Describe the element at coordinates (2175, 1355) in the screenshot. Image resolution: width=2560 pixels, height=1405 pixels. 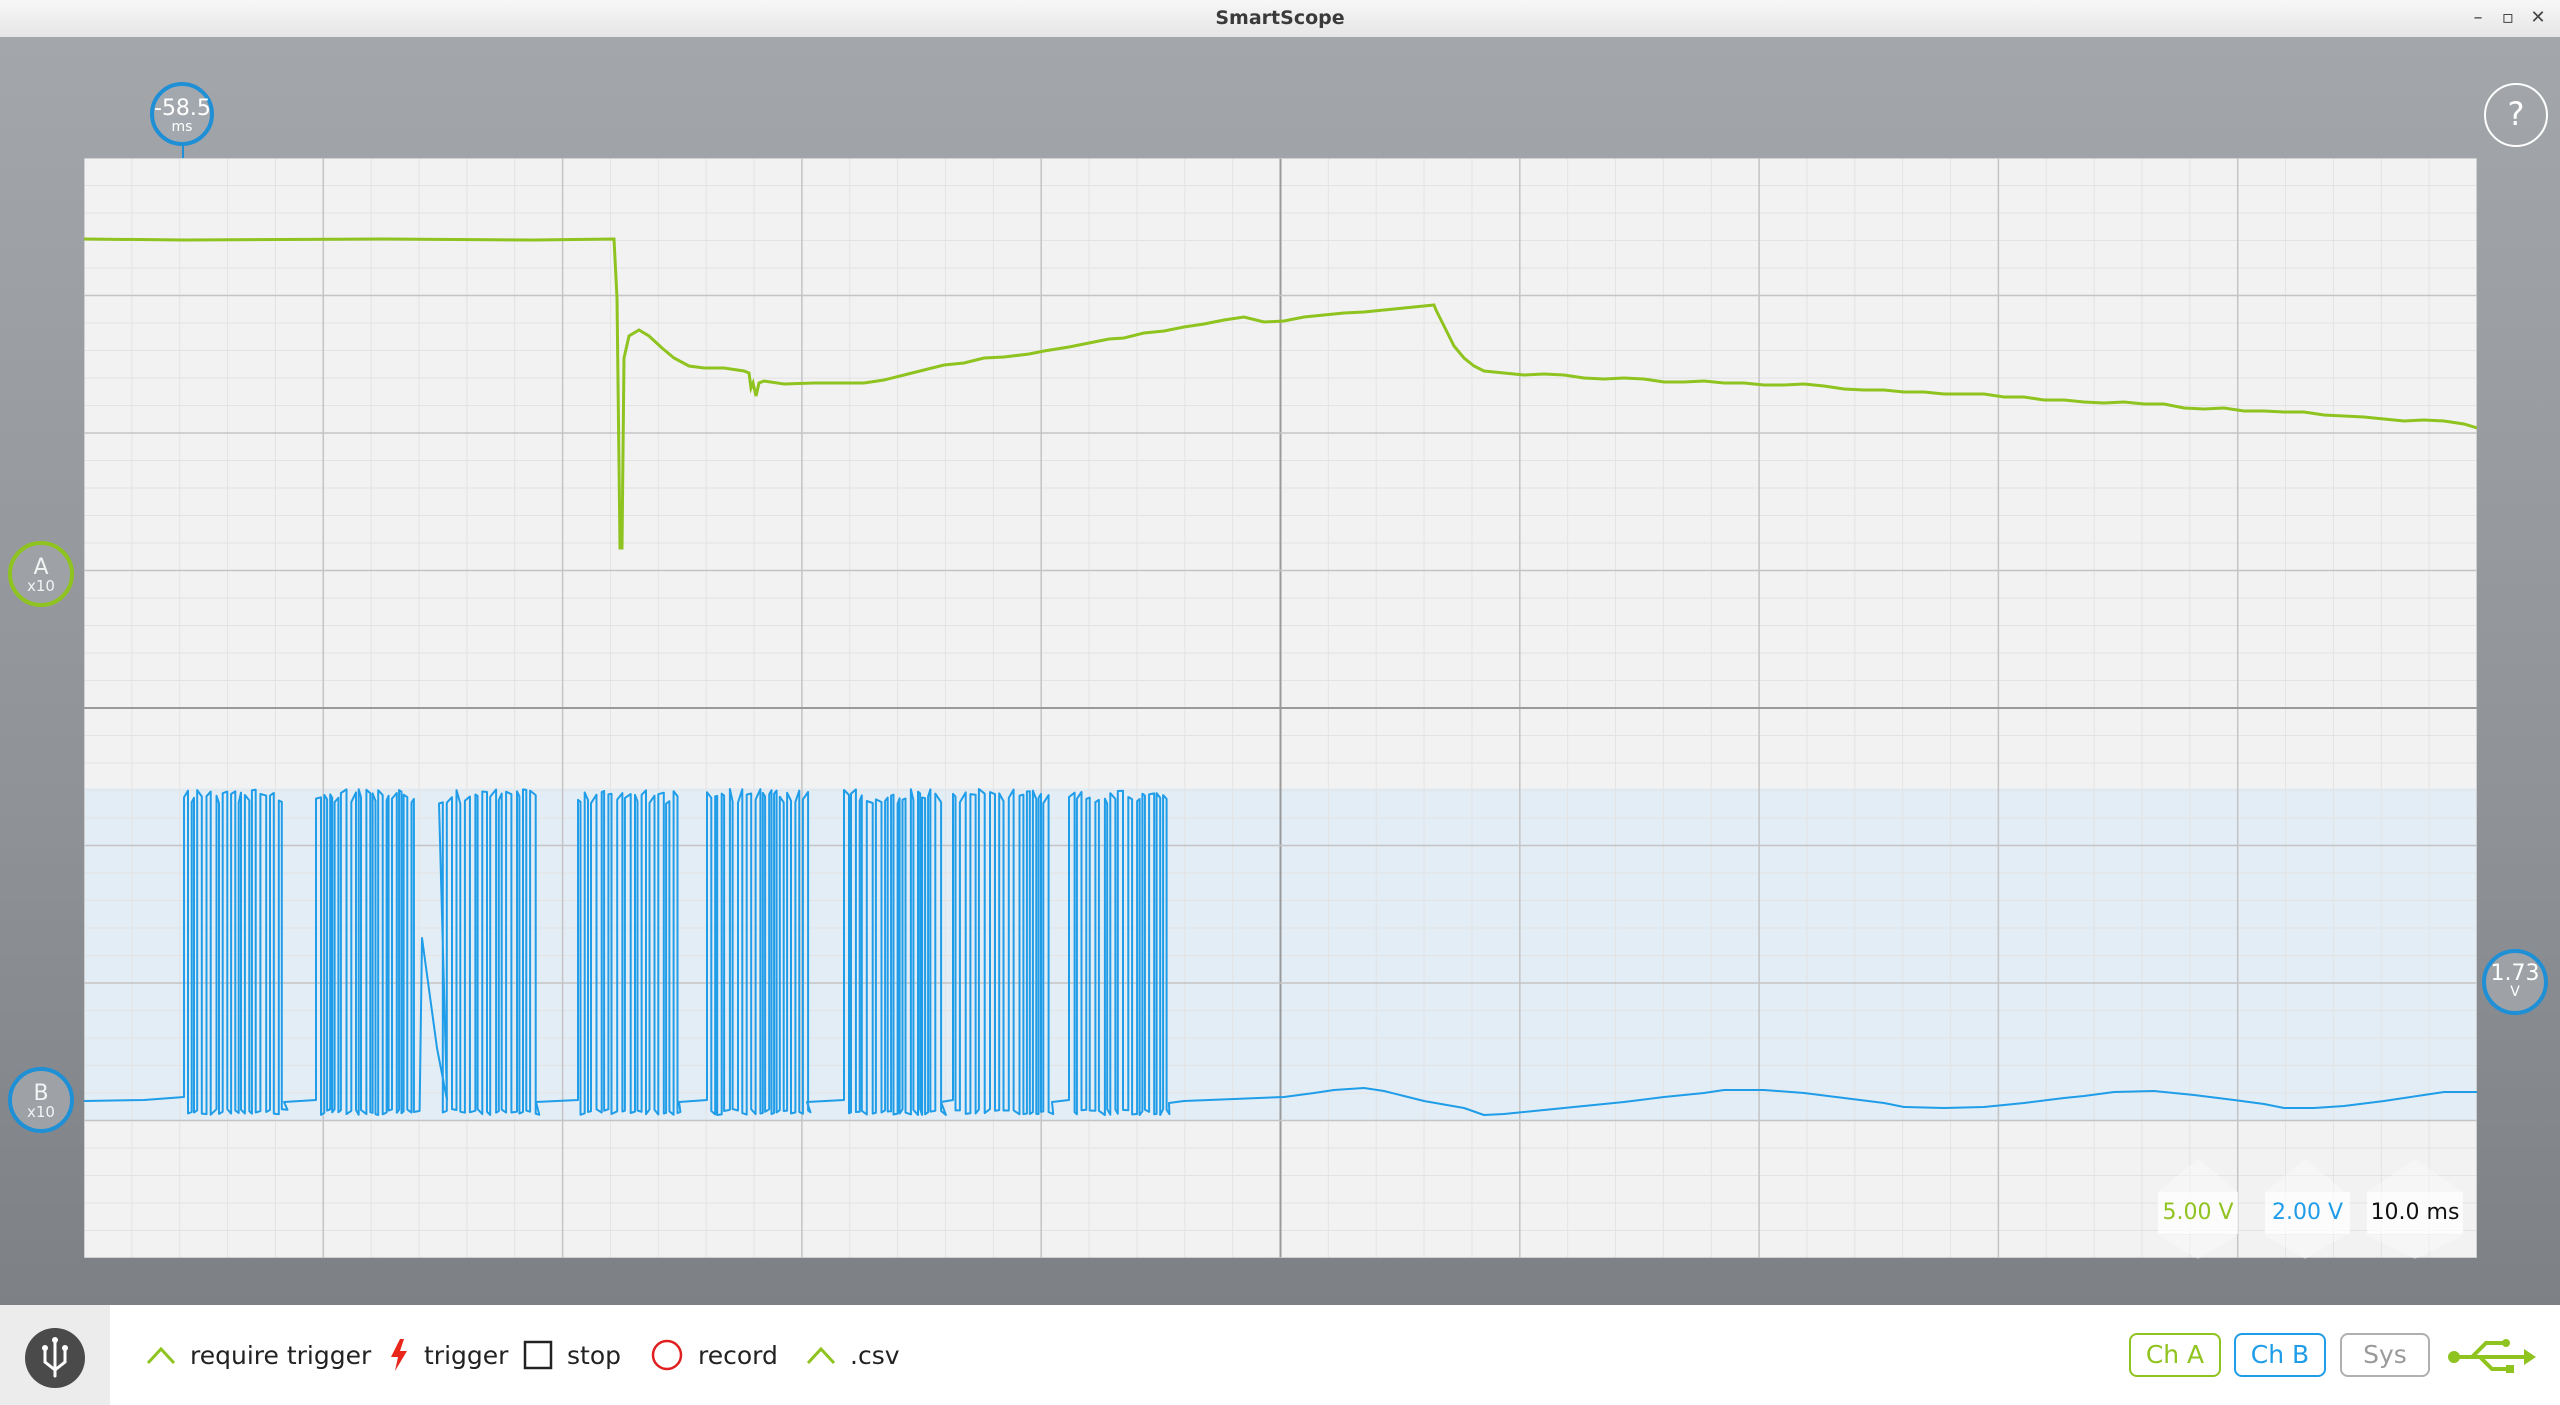
I see `channel-a-button: Ch A` at that location.